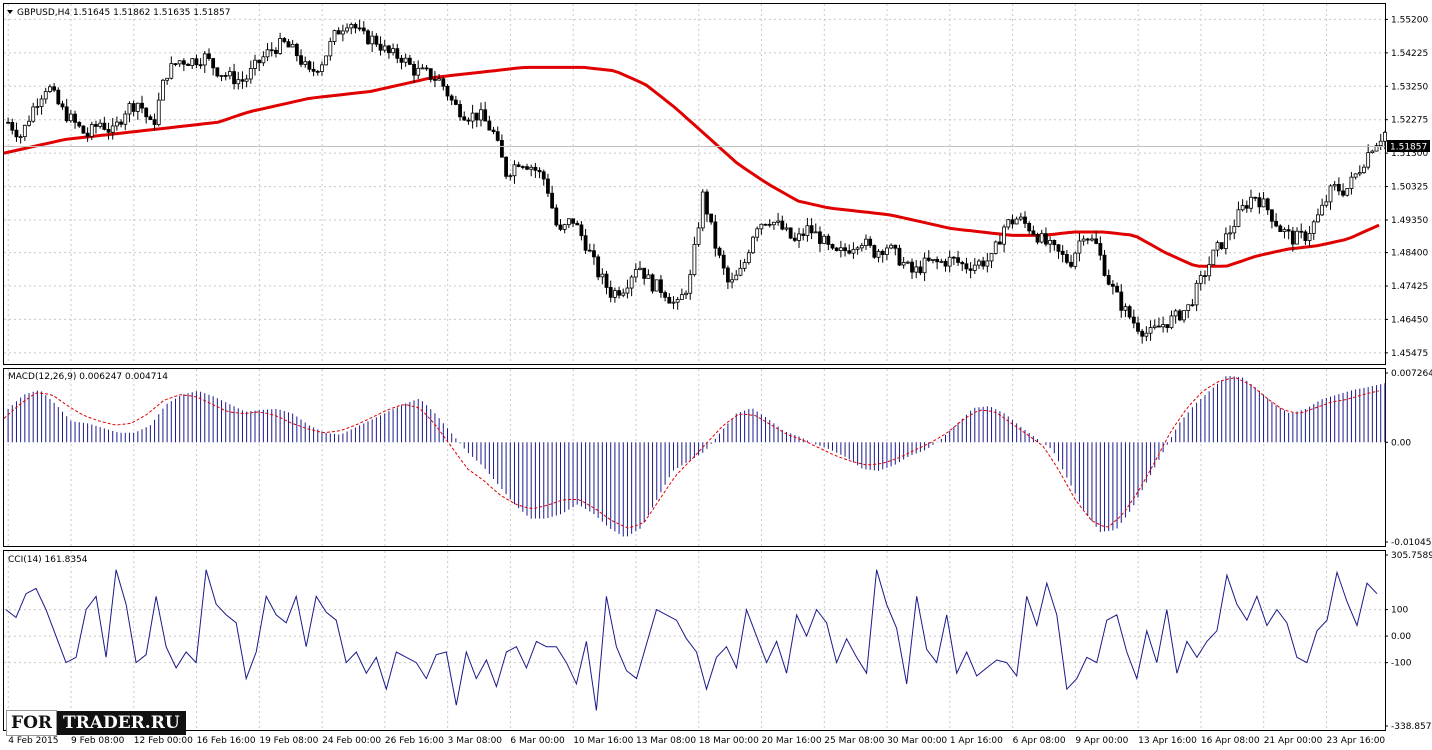  I want to click on time-tick-label: 19 Feb 08:00, so click(288, 741).